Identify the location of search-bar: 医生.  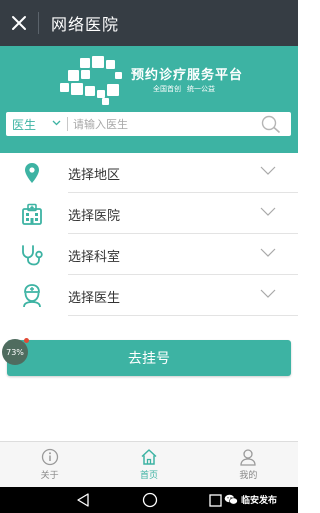
(148, 124).